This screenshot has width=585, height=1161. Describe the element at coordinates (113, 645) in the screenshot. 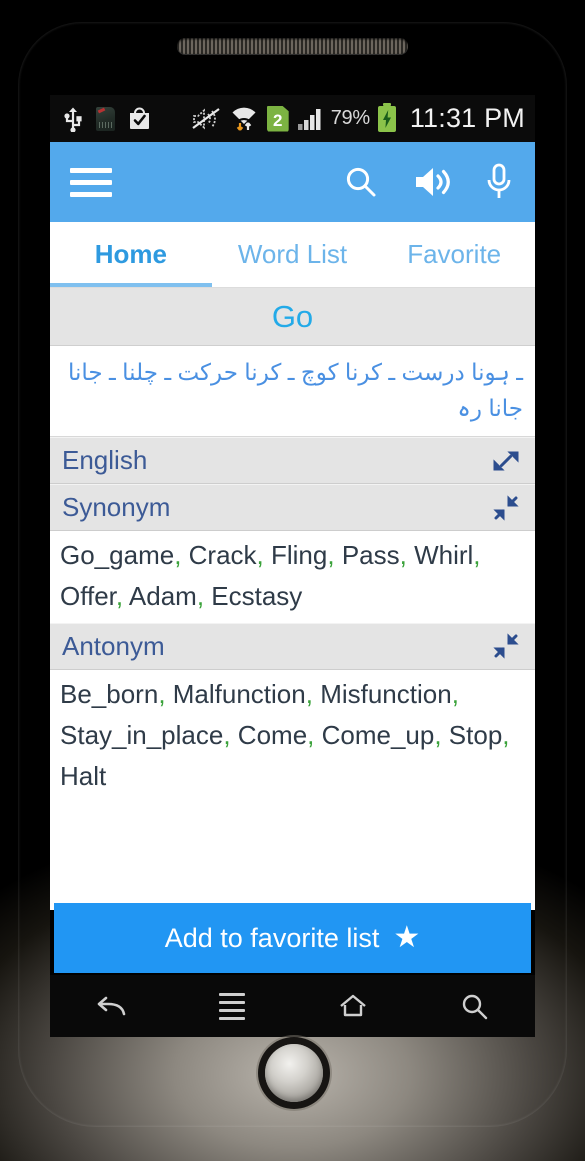

I see `section-title-antonym: Antonym` at that location.